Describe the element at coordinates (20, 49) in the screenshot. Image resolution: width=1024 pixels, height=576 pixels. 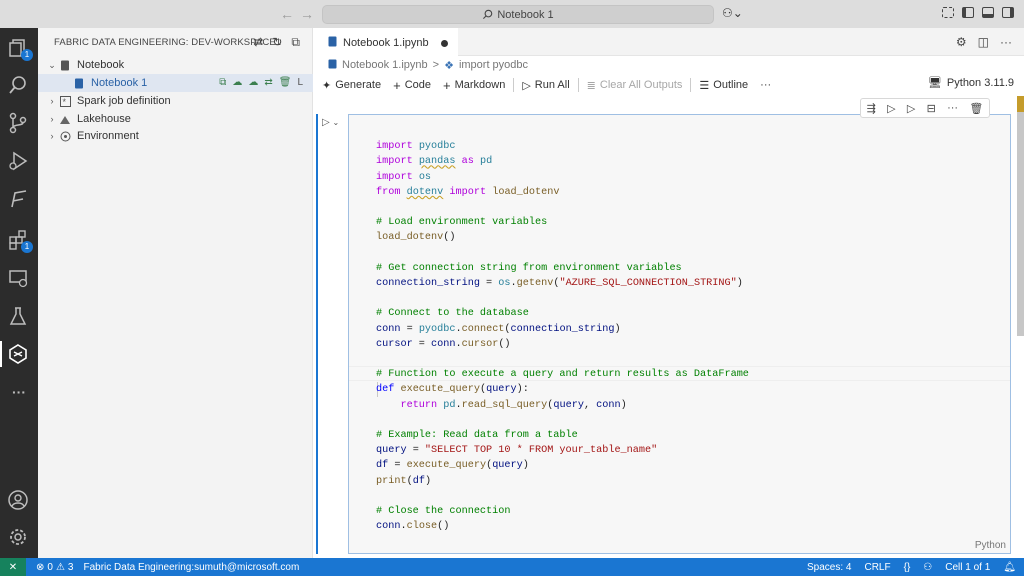
I see `explorer-icon: 1` at that location.